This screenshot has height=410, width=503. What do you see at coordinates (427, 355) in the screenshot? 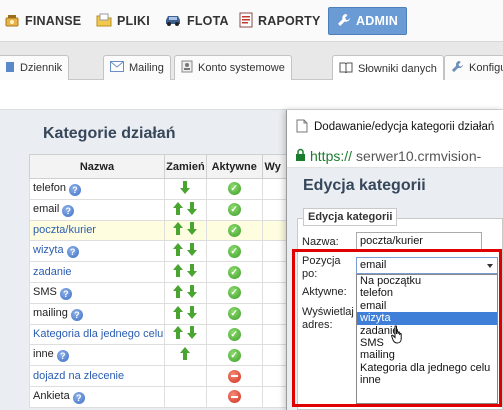
I see `dropdown-option: mailing` at bounding box center [427, 355].